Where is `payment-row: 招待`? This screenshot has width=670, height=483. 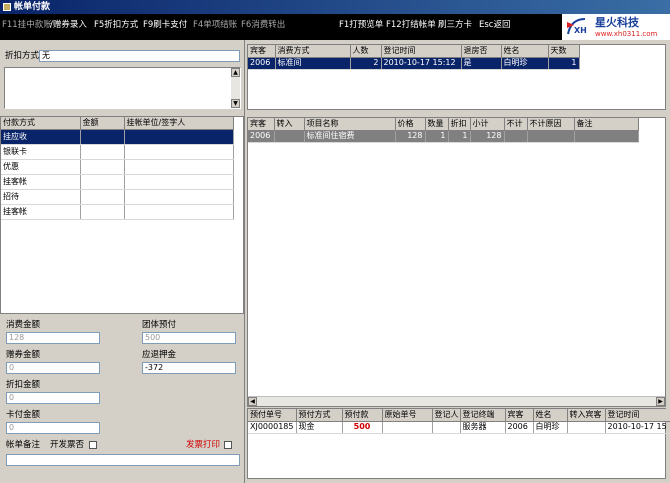
payment-row: 招待 is located at coordinates (117, 197).